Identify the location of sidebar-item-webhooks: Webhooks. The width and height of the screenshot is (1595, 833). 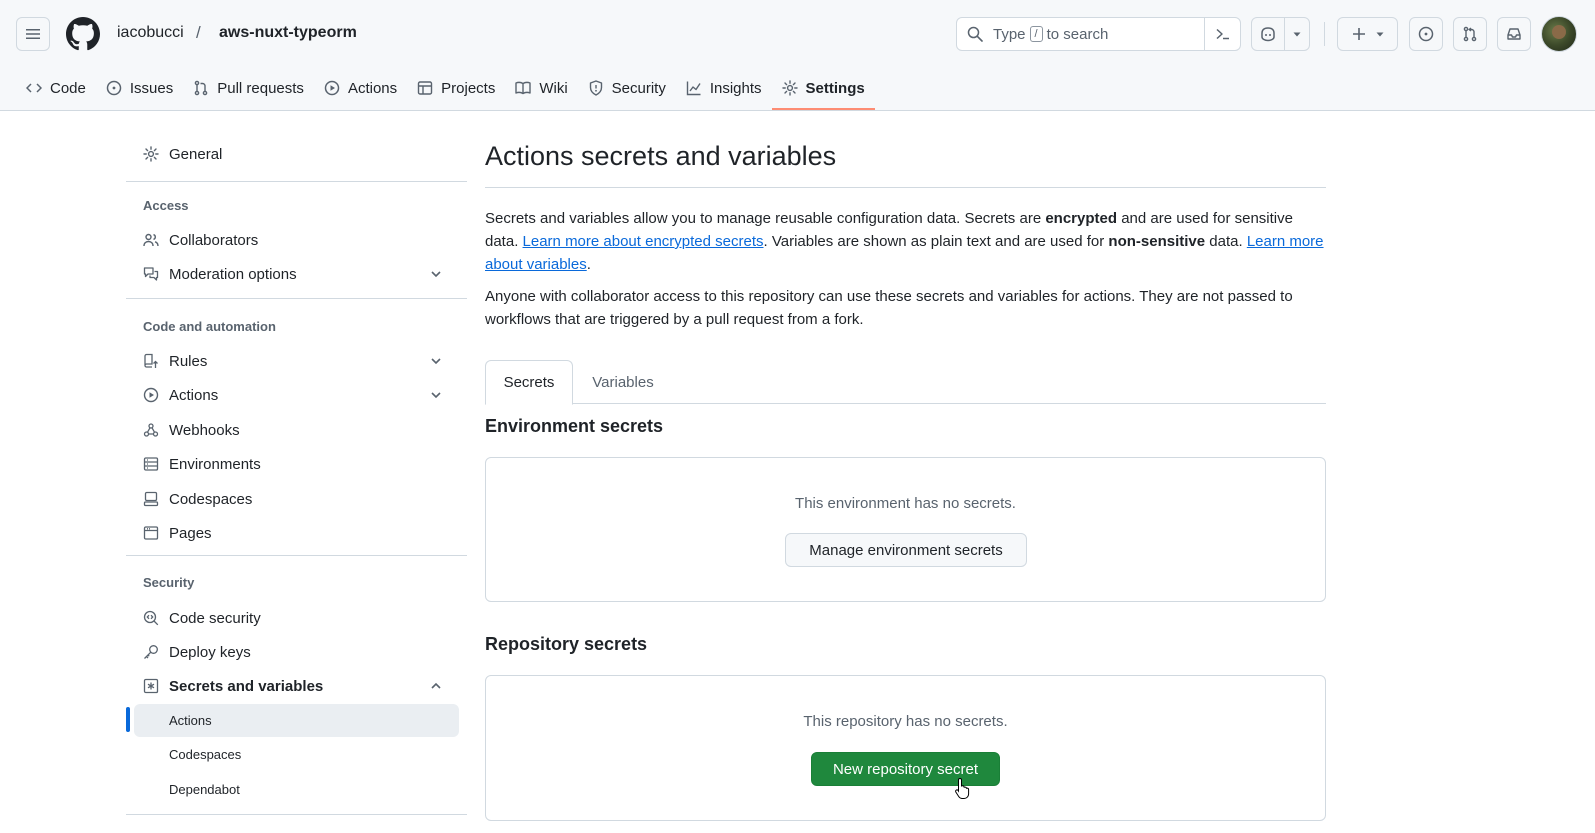
(296, 430).